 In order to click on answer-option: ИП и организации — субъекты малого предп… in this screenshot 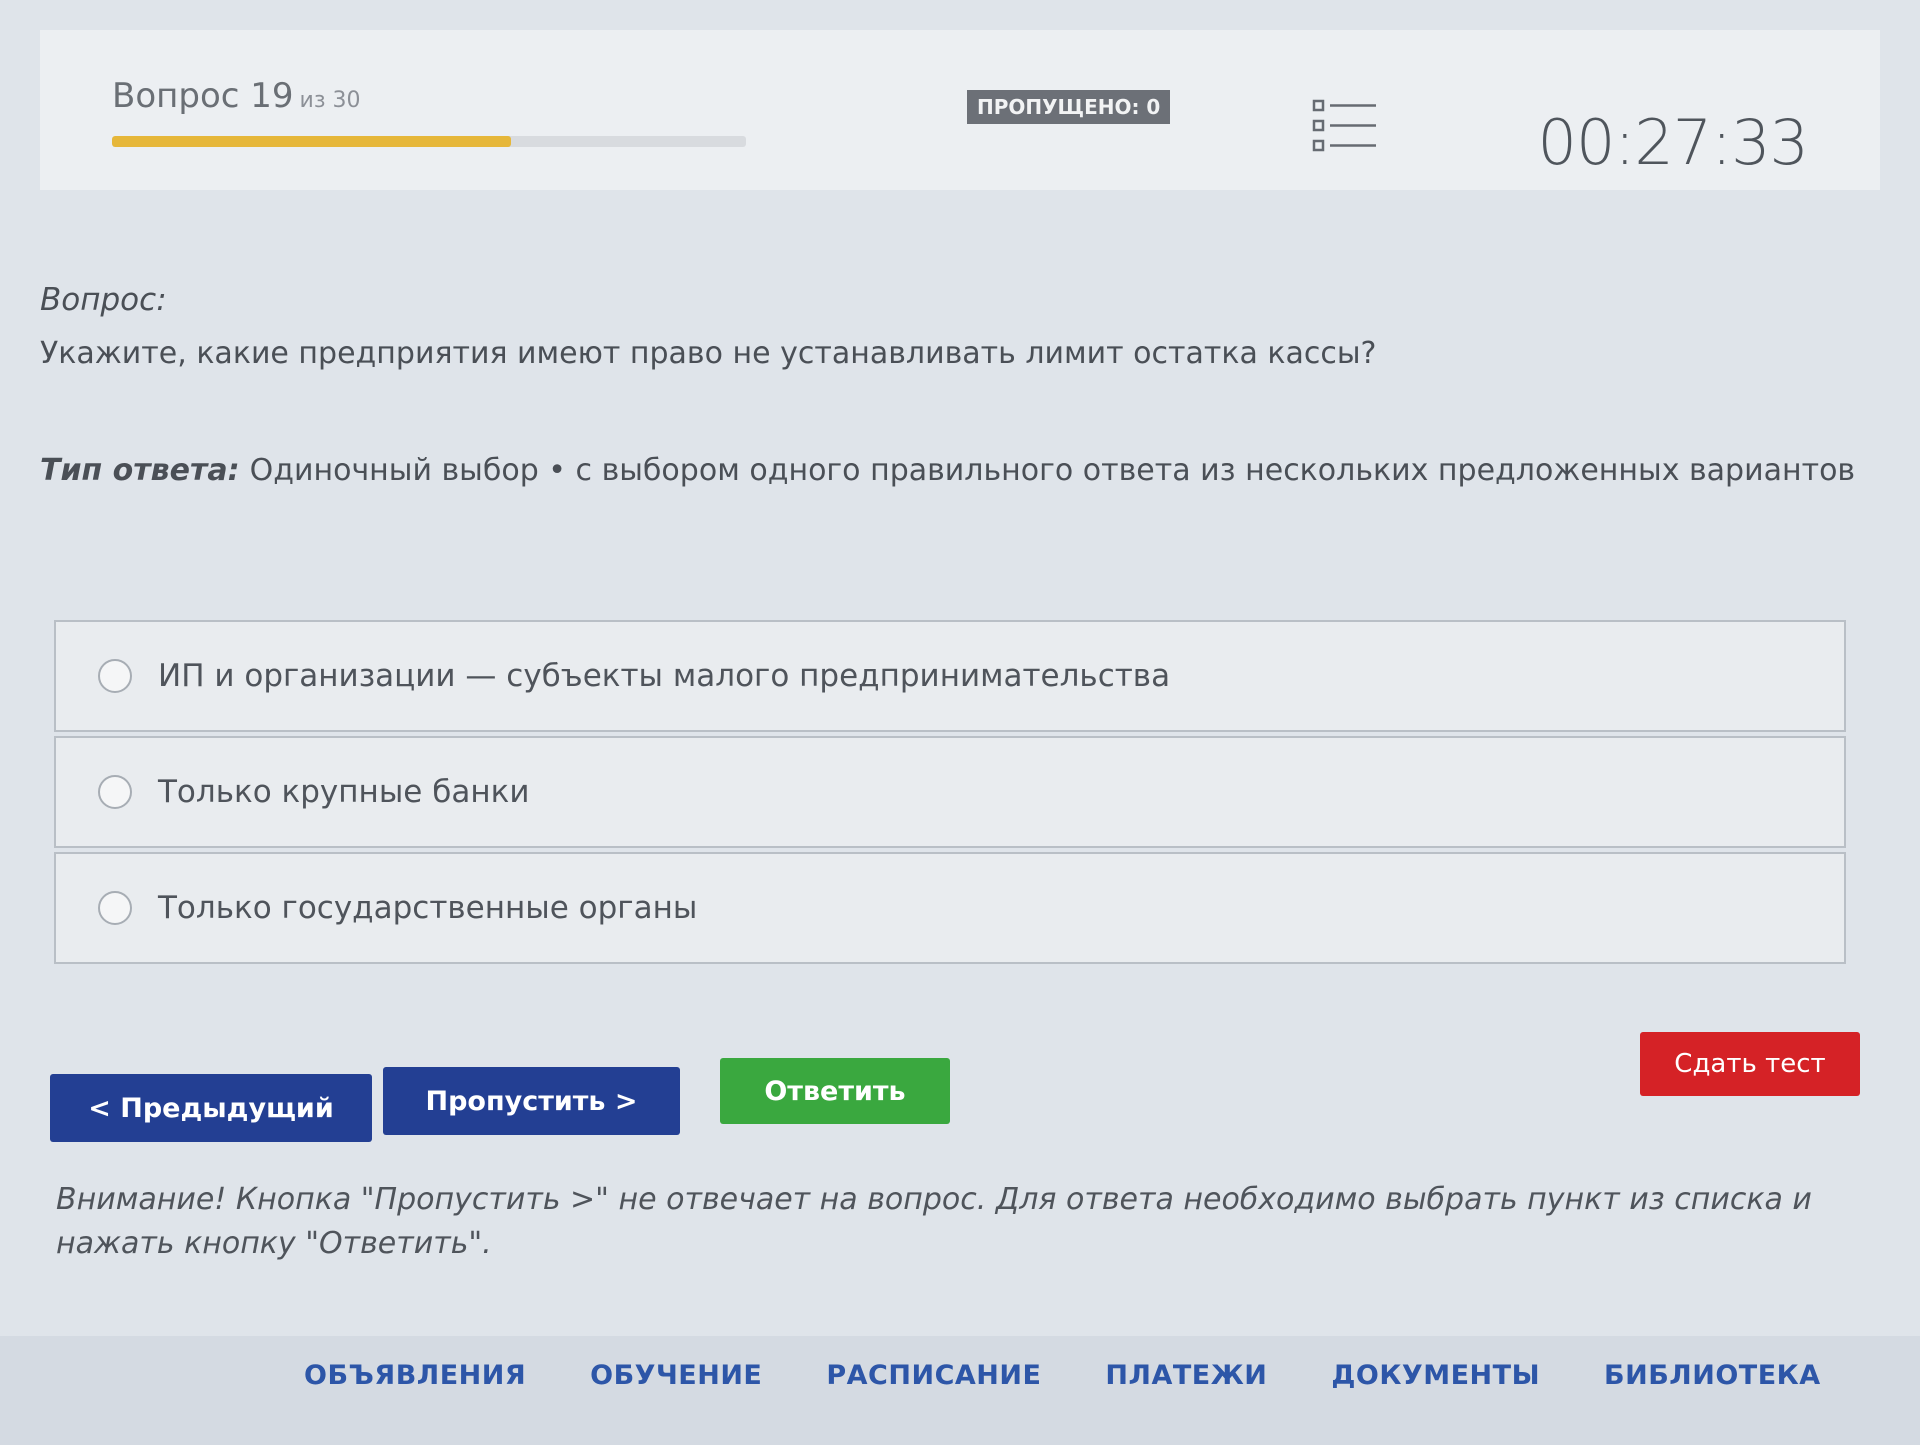, I will do `click(950, 676)`.